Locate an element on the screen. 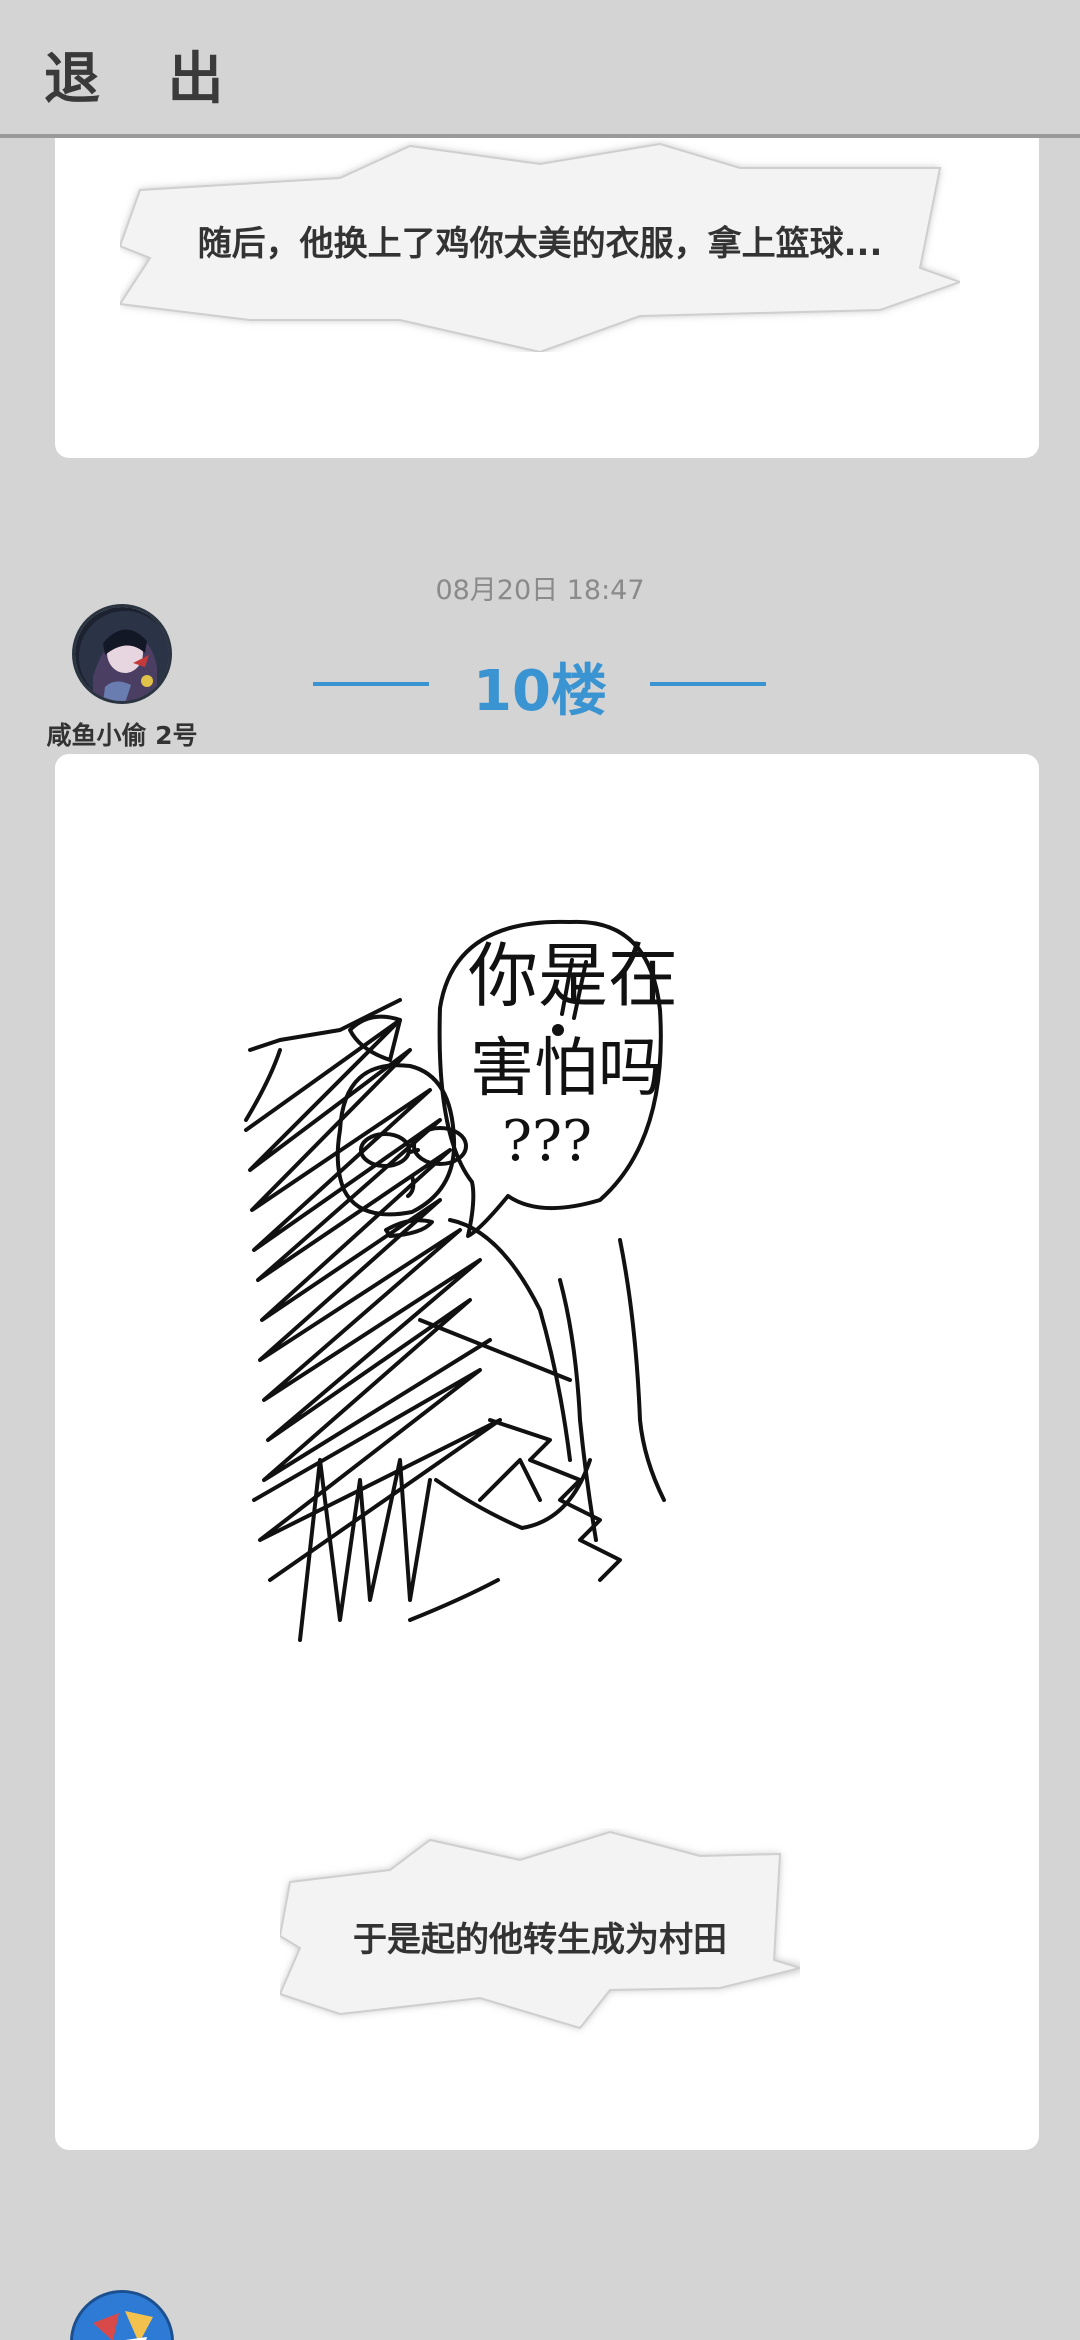 This screenshot has width=1080, height=2340. drawing-text-line-1: 你是在 is located at coordinates (573, 976).